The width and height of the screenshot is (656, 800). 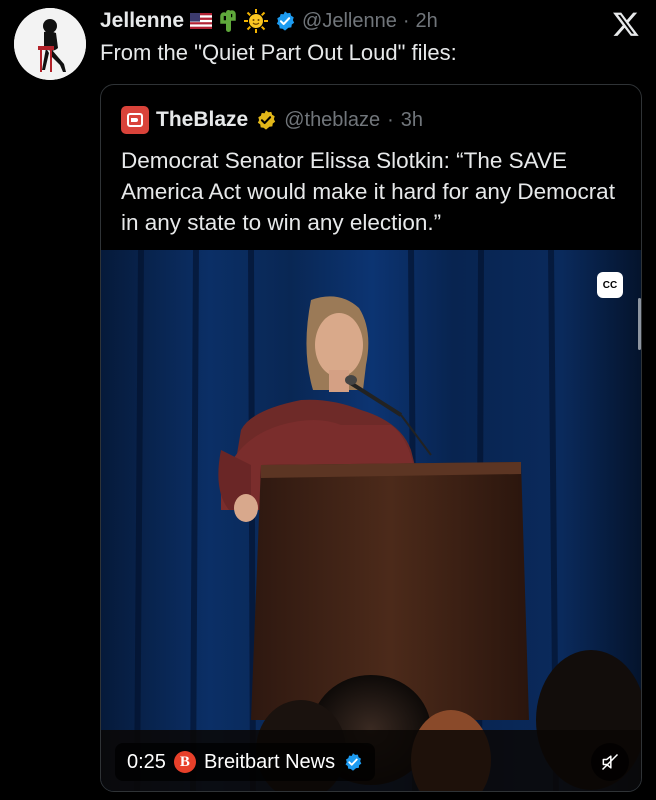 I want to click on quoted-author-handle: @theblaze, so click(x=332, y=120).